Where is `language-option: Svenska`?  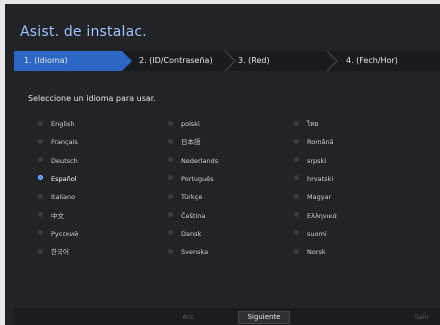 language-option: Svenska is located at coordinates (188, 252).